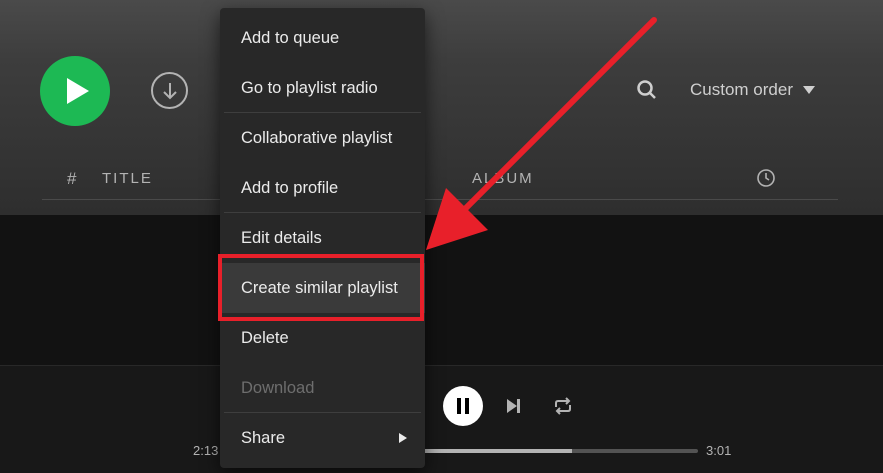  I want to click on skip-next-icon, so click(513, 406).